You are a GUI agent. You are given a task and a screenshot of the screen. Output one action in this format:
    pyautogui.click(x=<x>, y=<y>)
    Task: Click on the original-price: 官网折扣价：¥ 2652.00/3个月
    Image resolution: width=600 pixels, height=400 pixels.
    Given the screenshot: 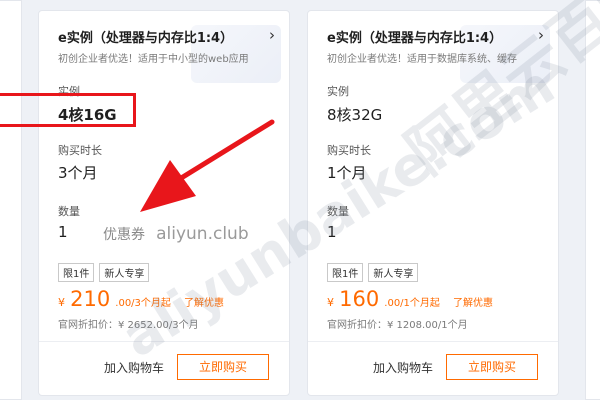 What is the action you would take?
    pyautogui.click(x=128, y=325)
    